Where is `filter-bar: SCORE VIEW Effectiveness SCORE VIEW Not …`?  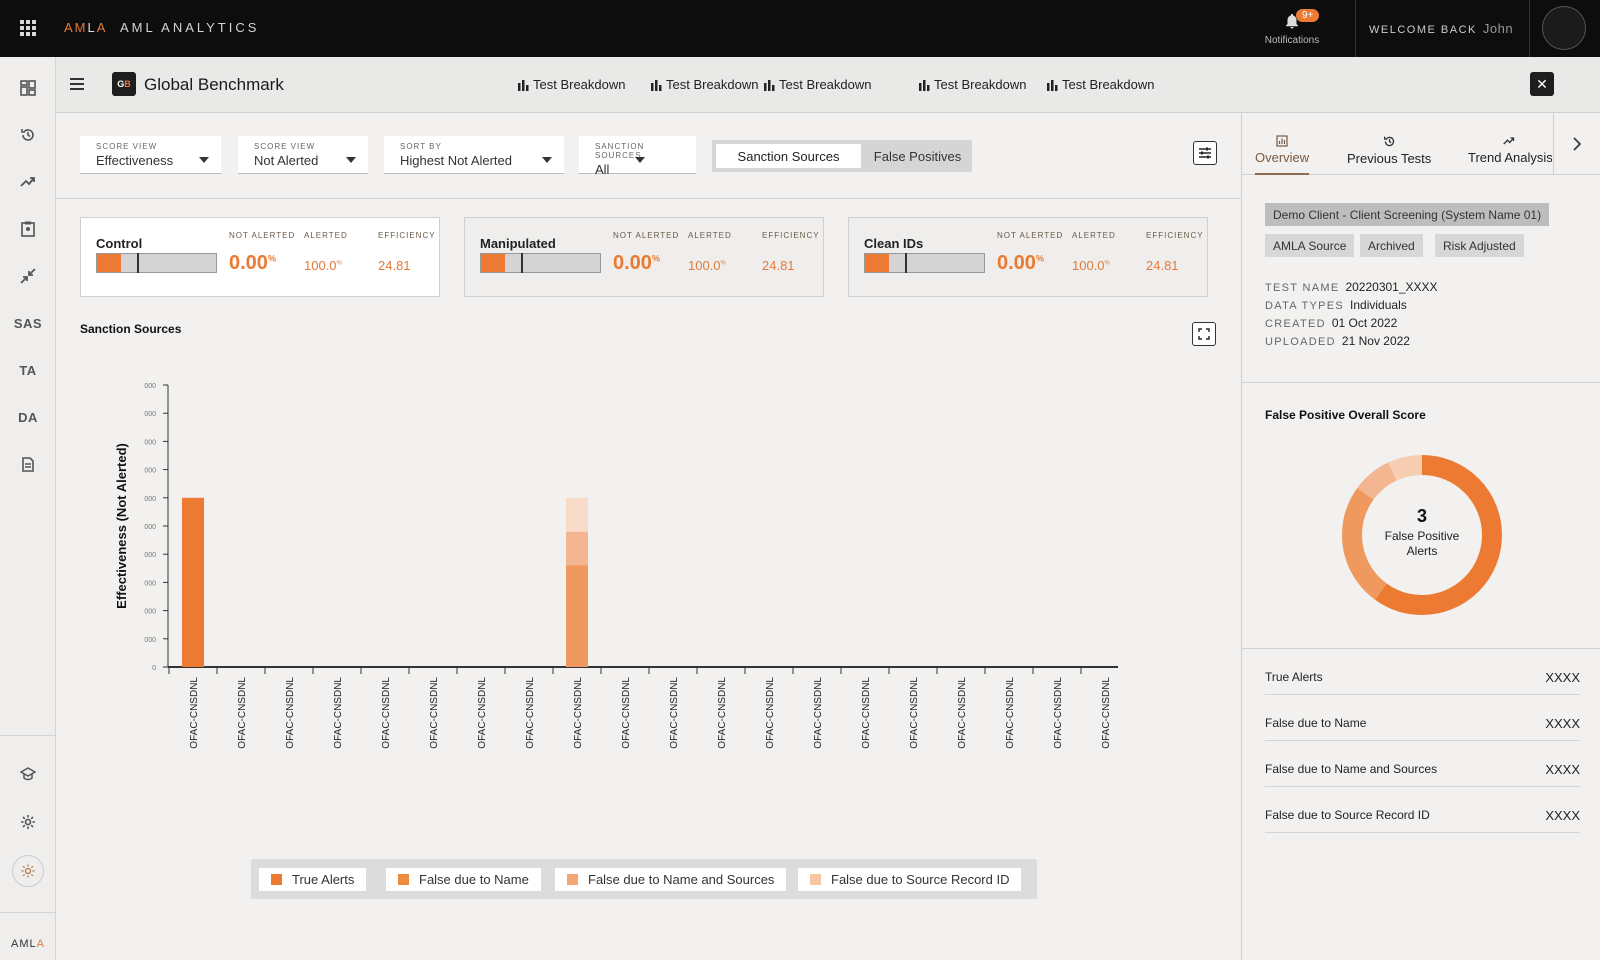 filter-bar: SCORE VIEW Effectiveness SCORE VIEW Not … is located at coordinates (648, 156).